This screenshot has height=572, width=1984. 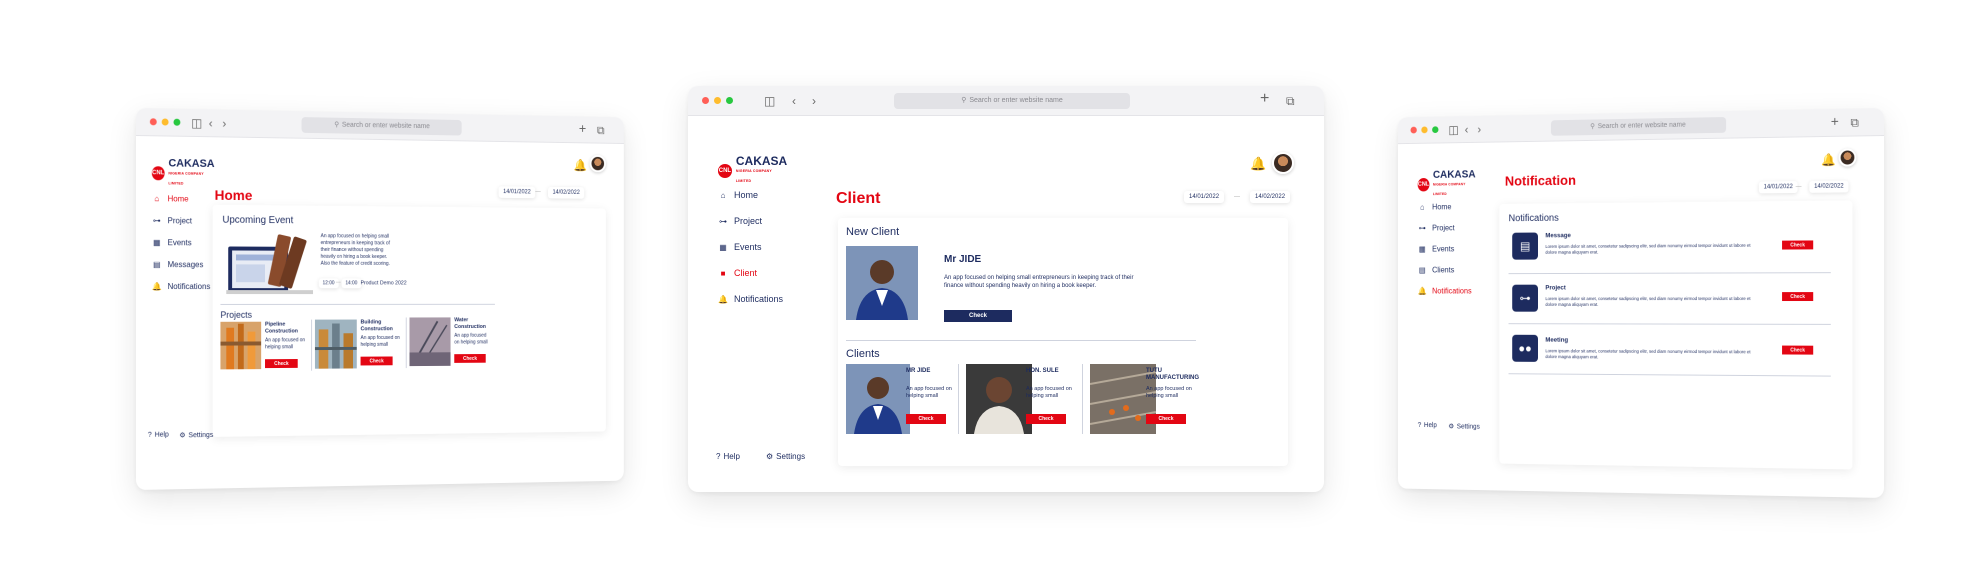 What do you see at coordinates (746, 273) in the screenshot?
I see `sidebar-item-label: Client` at bounding box center [746, 273].